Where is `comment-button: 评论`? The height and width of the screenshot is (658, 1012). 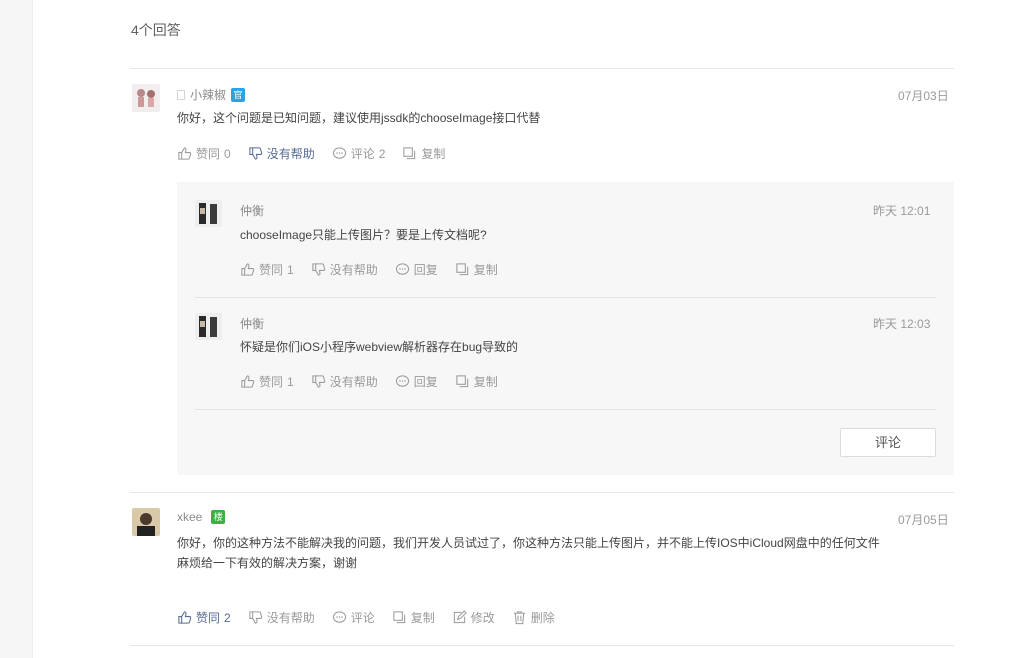
comment-button: 评论 is located at coordinates (353, 617).